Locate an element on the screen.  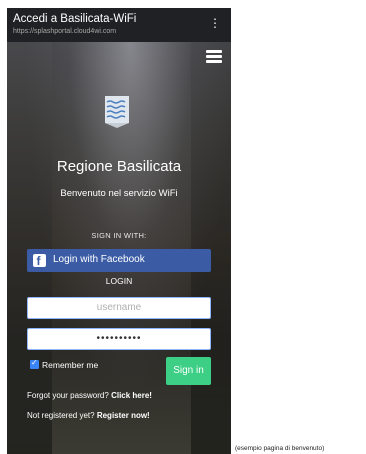
register-text: Not registered yet? Register now! is located at coordinates (88, 415).